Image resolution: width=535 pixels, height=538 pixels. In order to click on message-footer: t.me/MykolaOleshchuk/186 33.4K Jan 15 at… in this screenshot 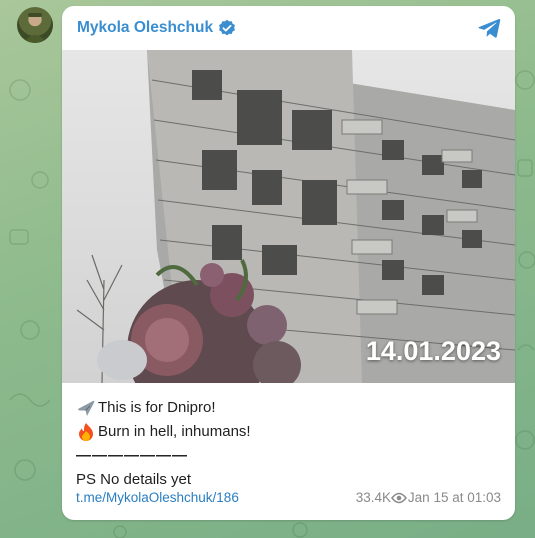, I will do `click(288, 500)`.